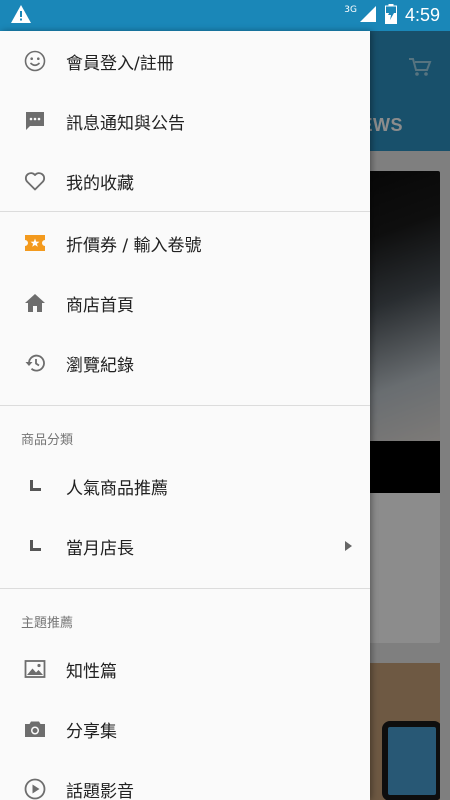 This screenshot has width=450, height=800. I want to click on menu-item-label: 人氣商品推薦, so click(117, 488).